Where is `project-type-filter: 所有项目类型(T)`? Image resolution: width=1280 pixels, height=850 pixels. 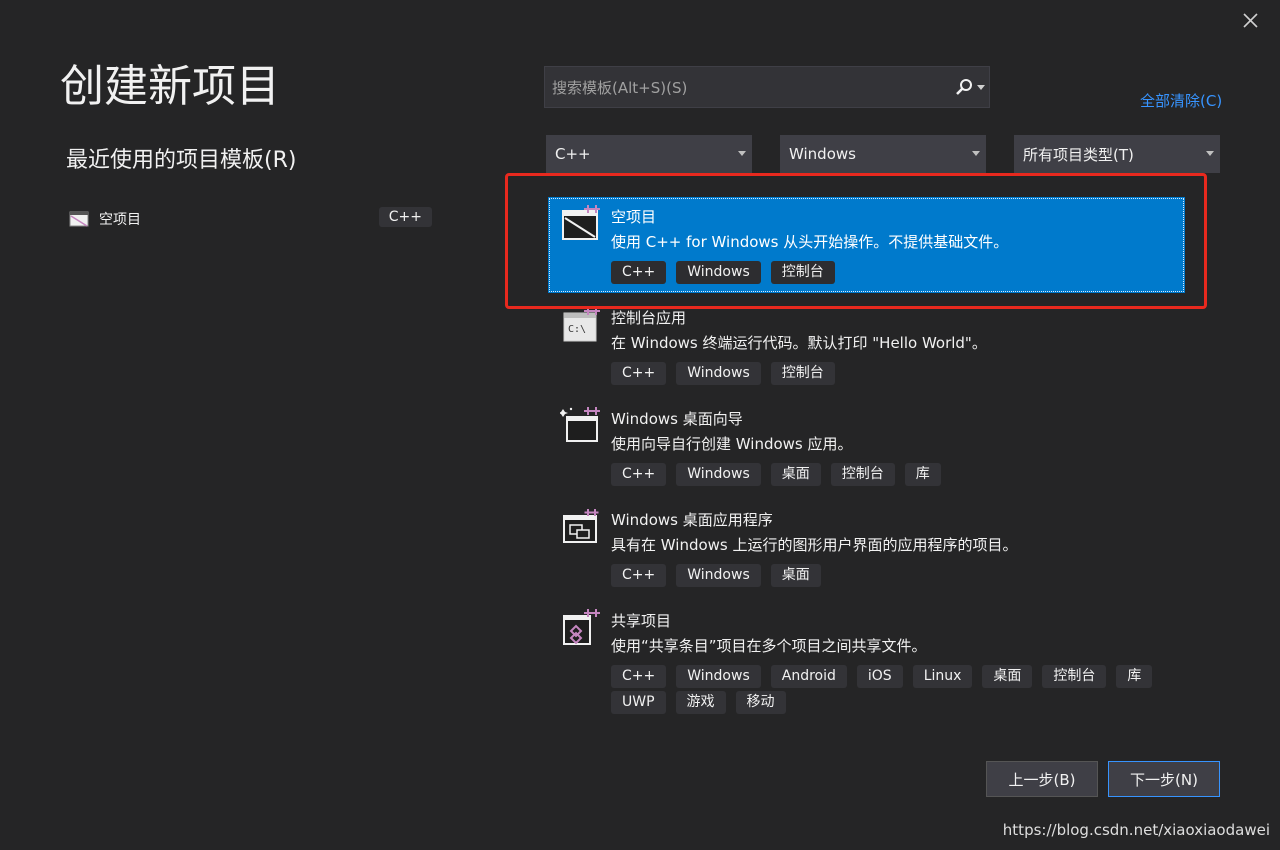 project-type-filter: 所有项目类型(T) is located at coordinates (1117, 154).